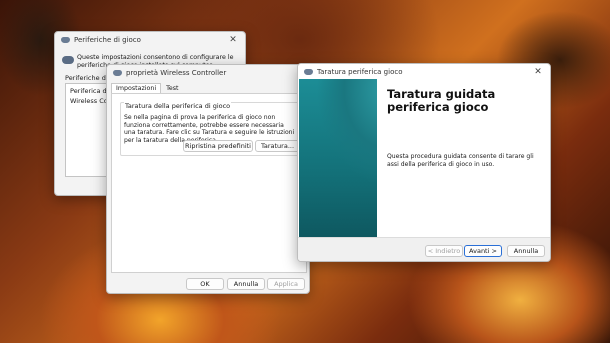 The width and height of the screenshot is (610, 343). What do you see at coordinates (136, 88) in the screenshot?
I see `tab-settings: Impostazioni` at bounding box center [136, 88].